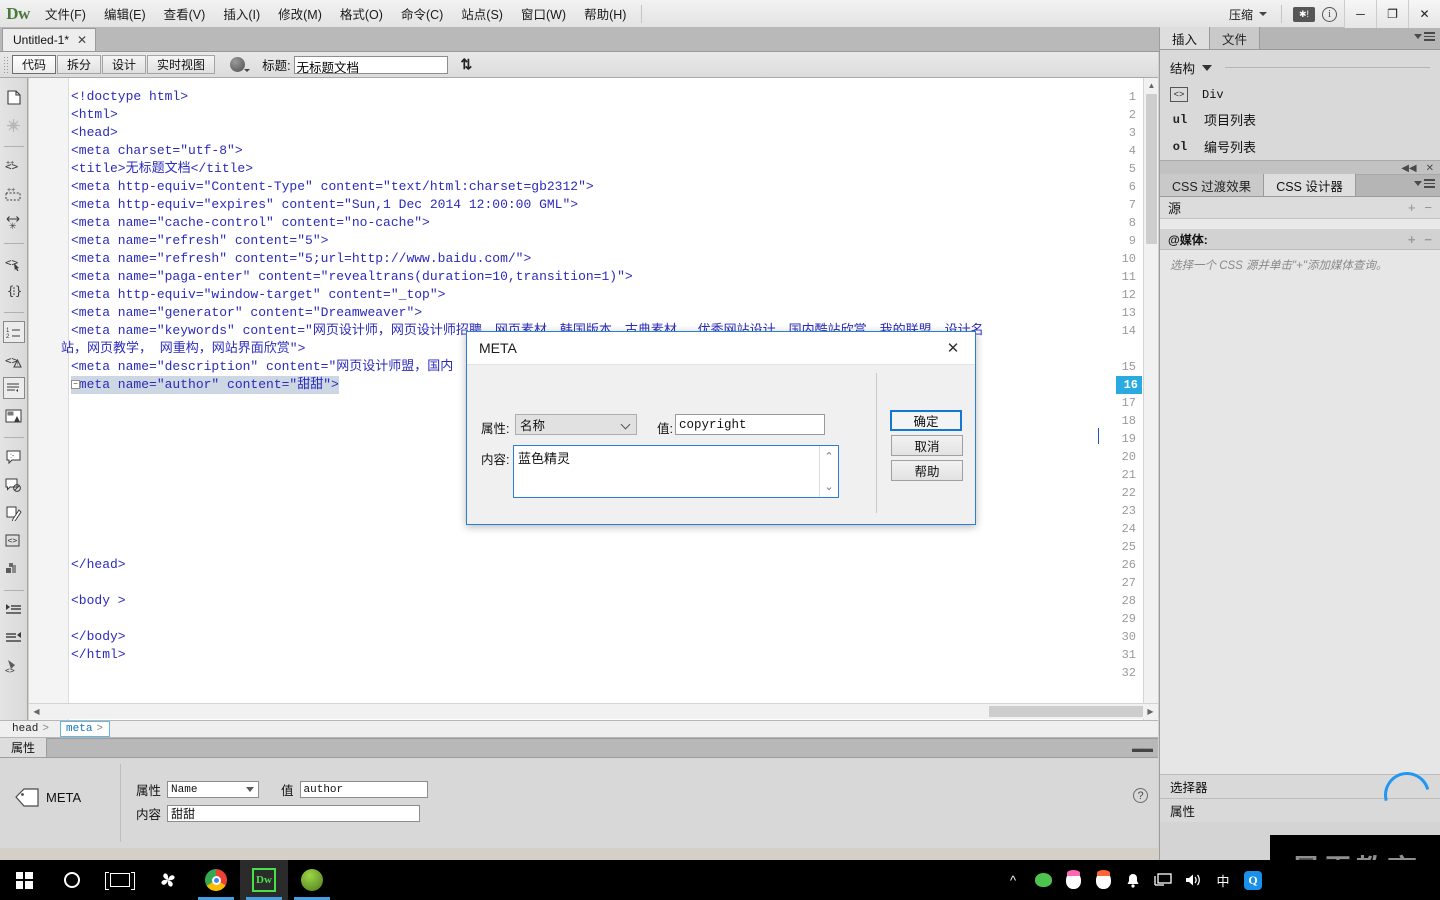  What do you see at coordinates (614, 711) in the screenshot?
I see `code-horizontal-scrollbar: ◀ ▶` at bounding box center [614, 711].